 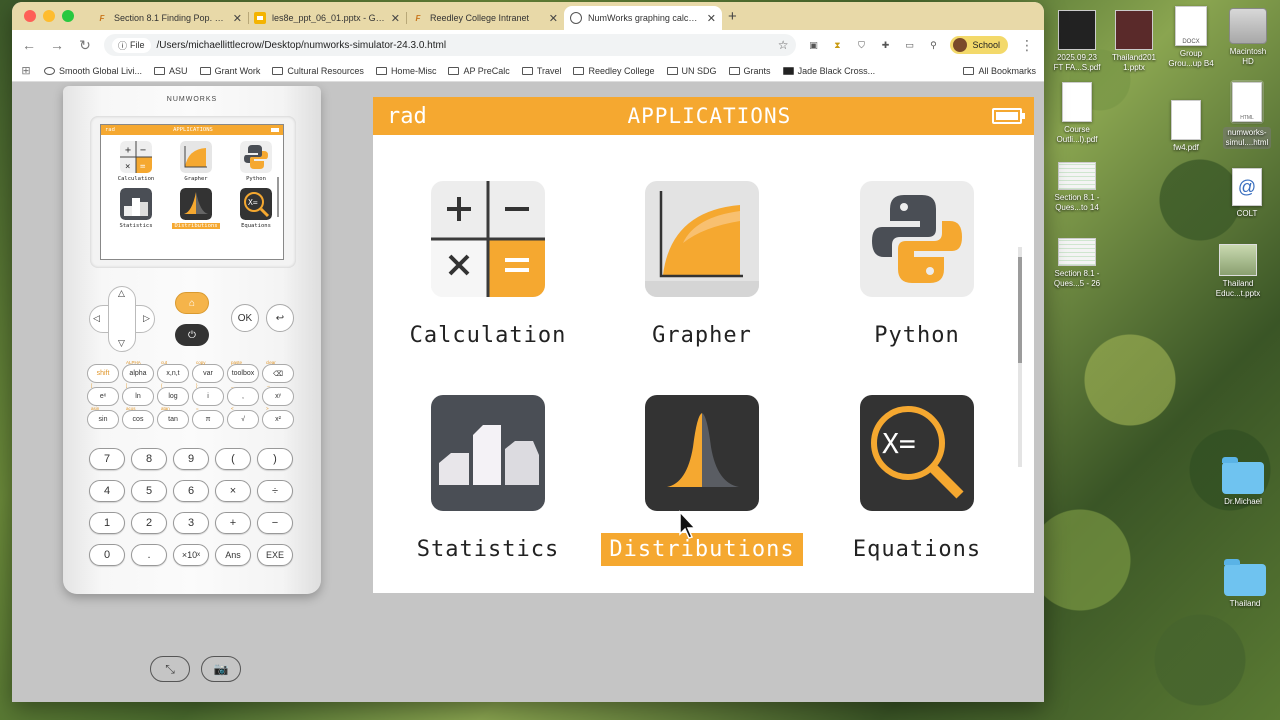 I want to click on desktop-icon-dr-michael: Dr.Michael, so click(x=1242, y=481).